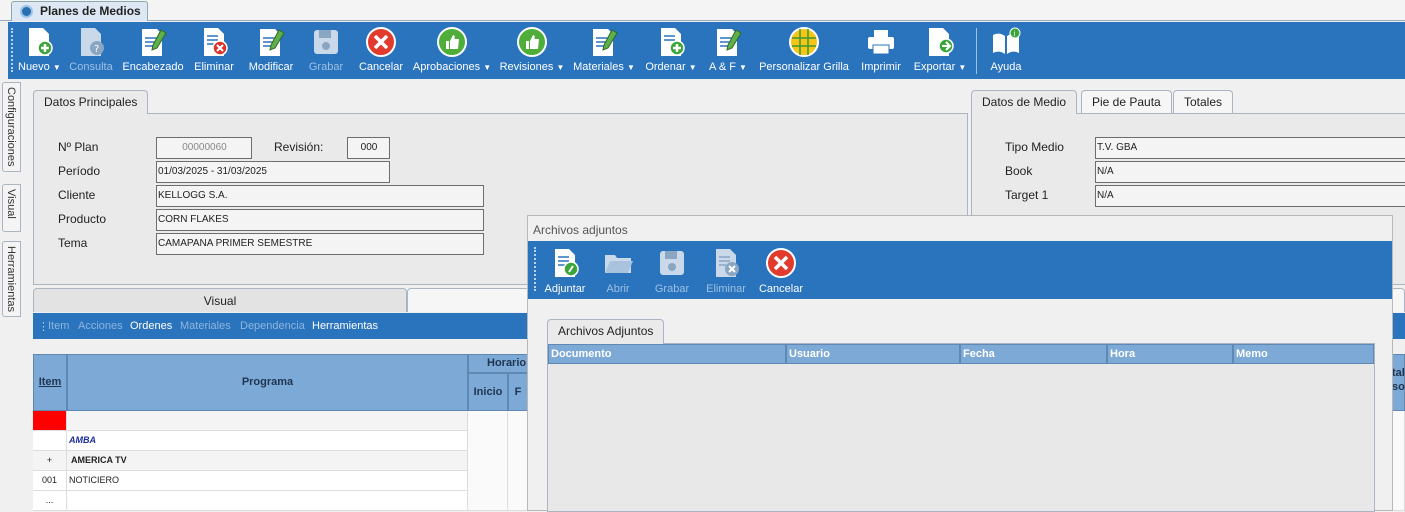  Describe the element at coordinates (11, 208) in the screenshot. I see `side-tab-visual: Visual` at that location.